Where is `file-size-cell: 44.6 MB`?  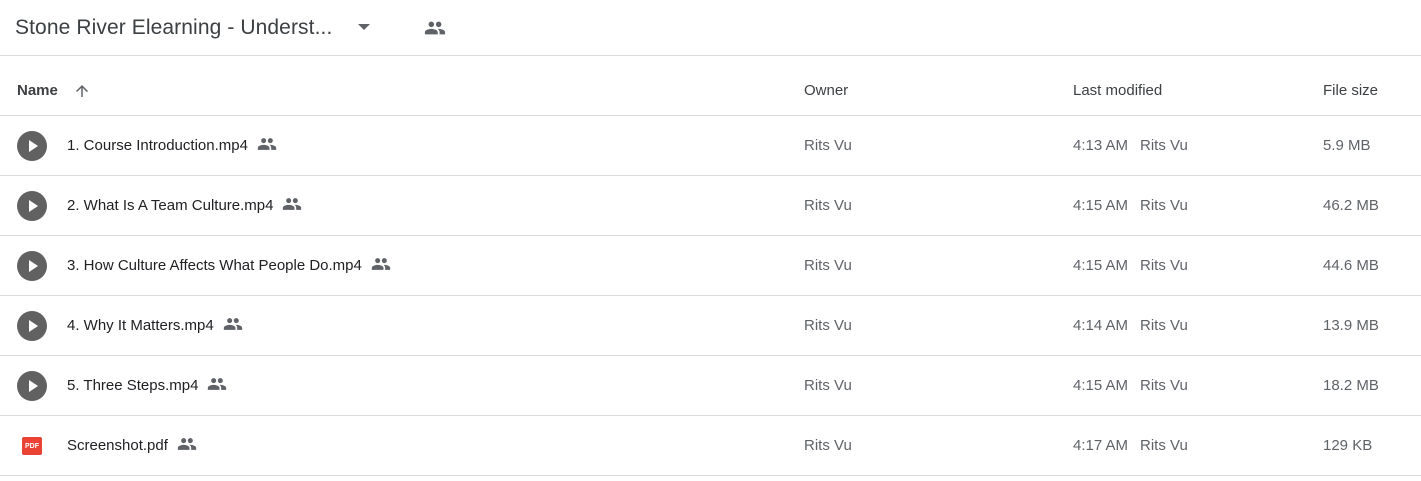 file-size-cell: 44.6 MB is located at coordinates (1351, 265).